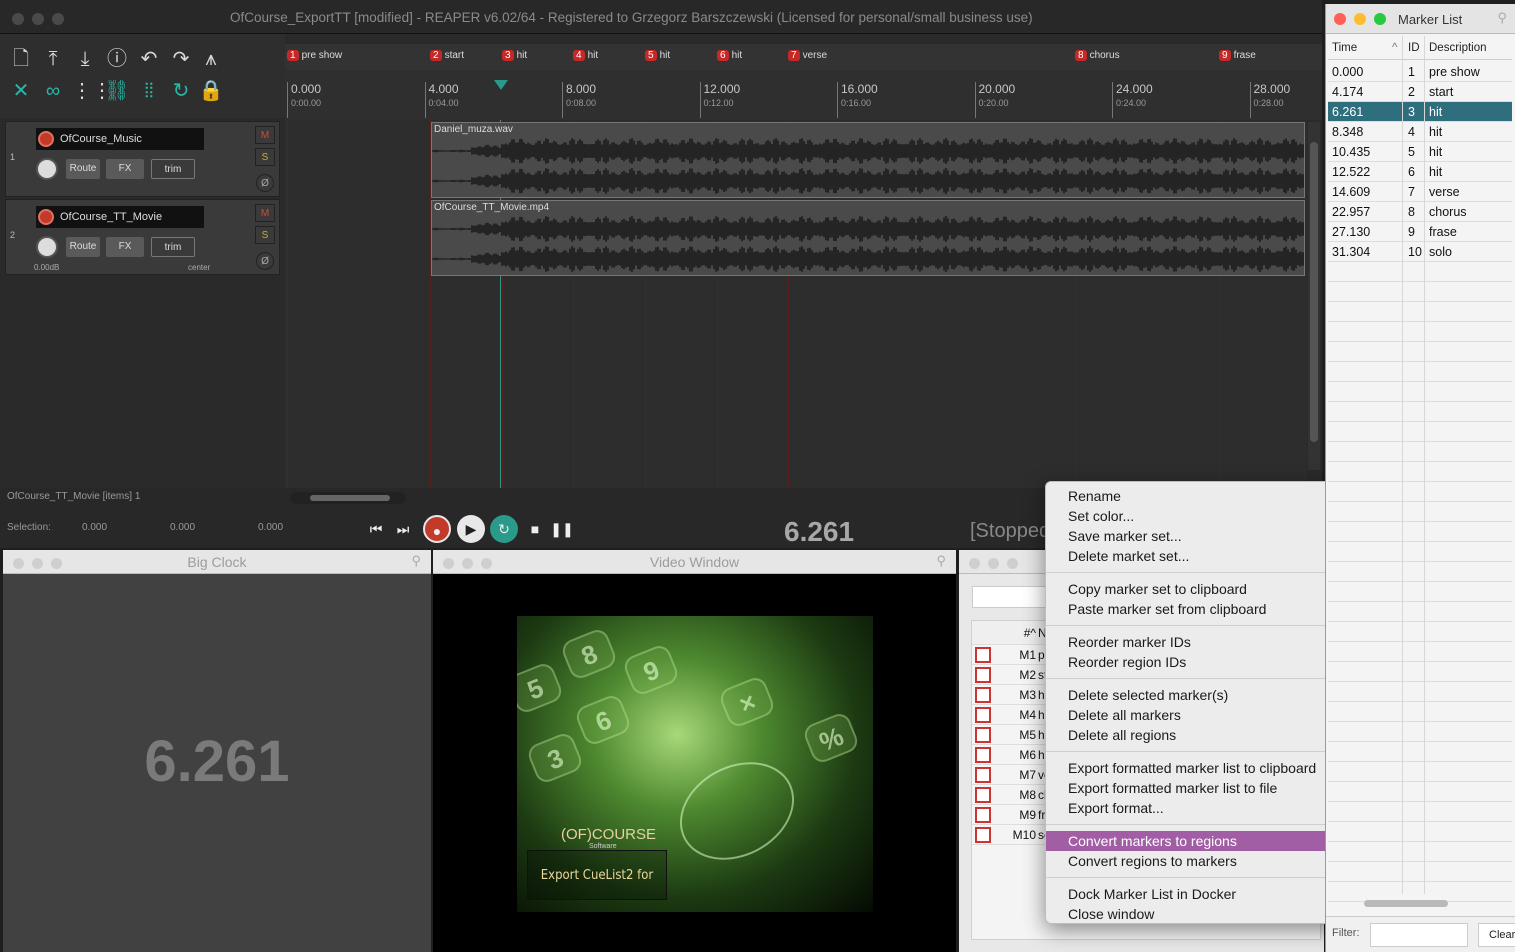  Describe the element at coordinates (514, 57) in the screenshot. I see `ruler-marker: 3 hit` at that location.